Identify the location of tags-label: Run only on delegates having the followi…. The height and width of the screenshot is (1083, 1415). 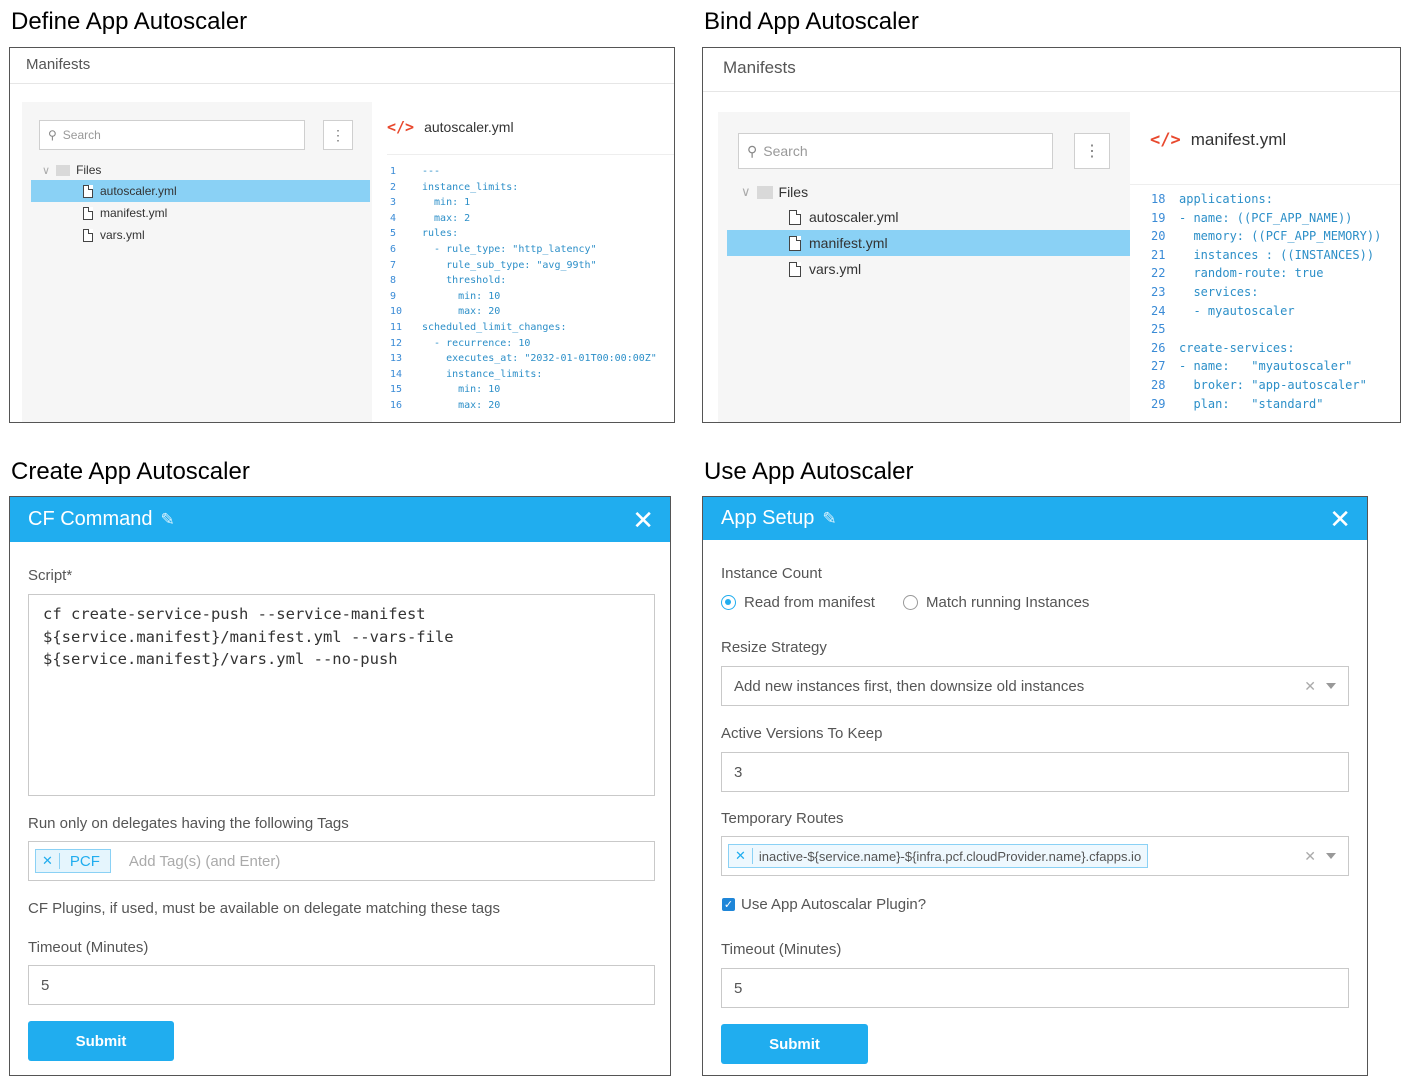
(188, 823).